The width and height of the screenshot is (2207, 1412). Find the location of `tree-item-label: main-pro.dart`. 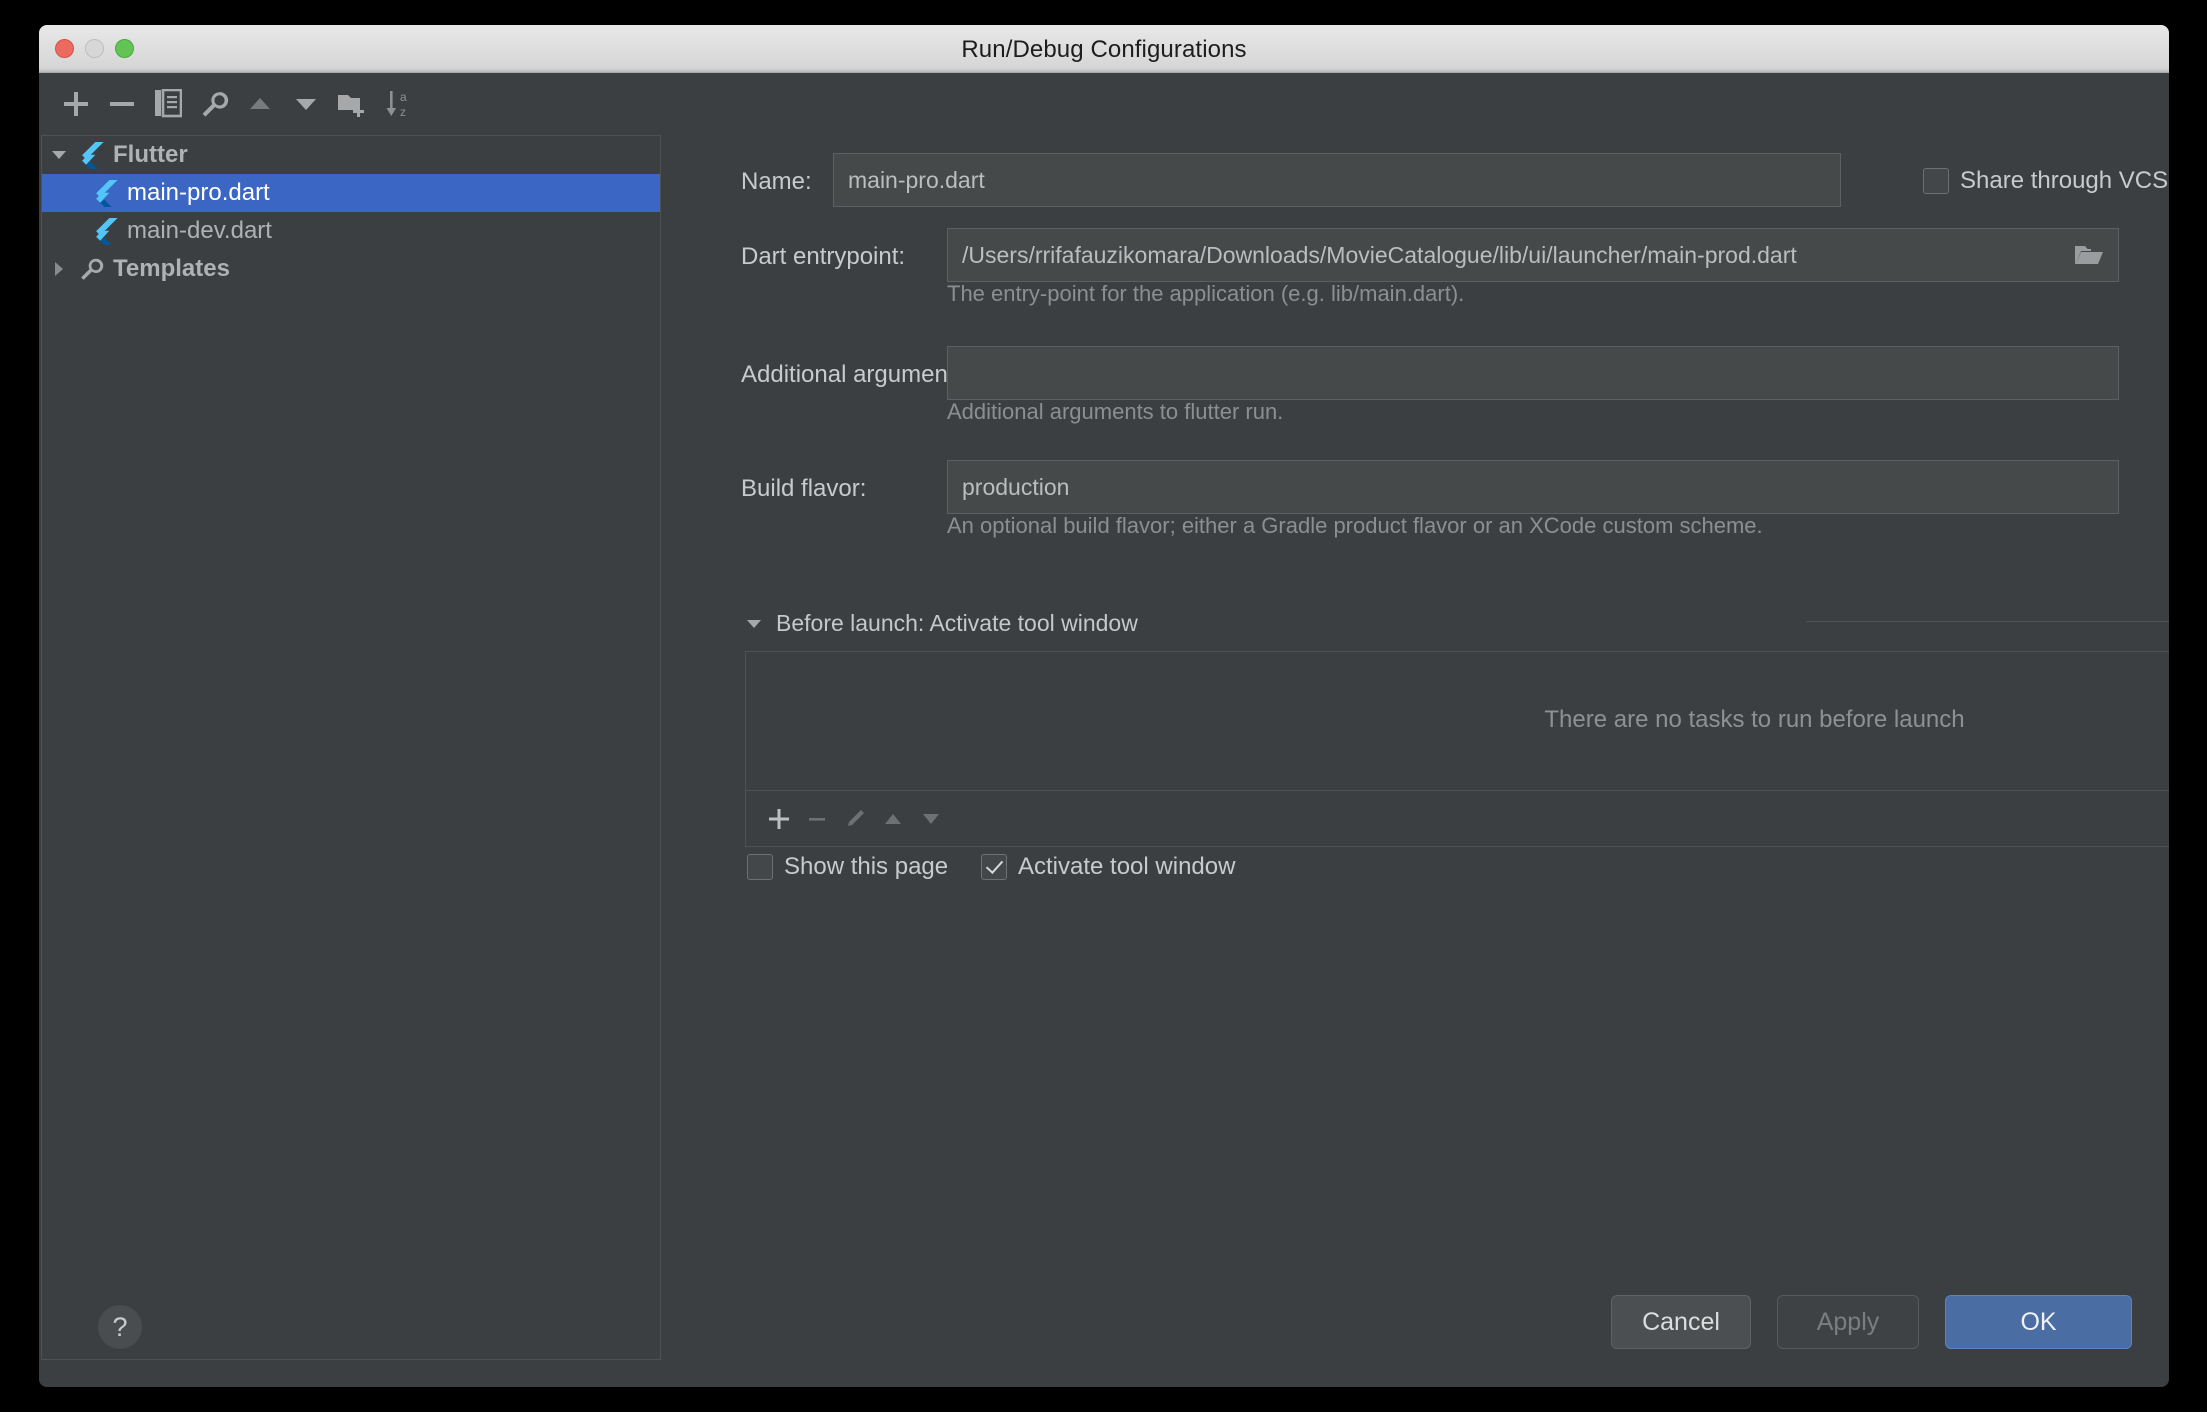

tree-item-label: main-pro.dart is located at coordinates (198, 192).